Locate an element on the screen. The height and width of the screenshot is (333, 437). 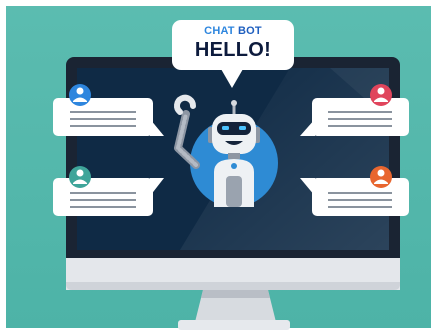
chat-bubble-bottom-right is located at coordinates (354, 197).